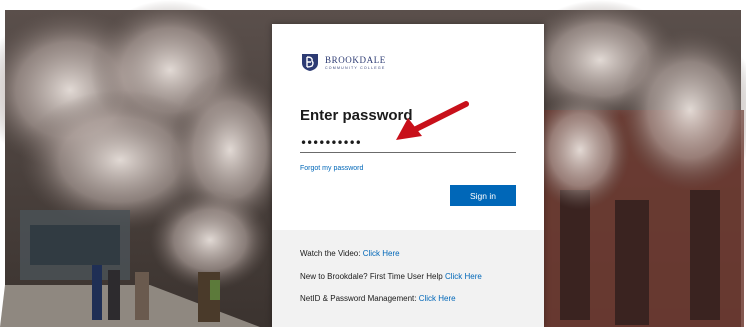  I want to click on help-row-video: Watch the Video: Click Here, so click(350, 253).